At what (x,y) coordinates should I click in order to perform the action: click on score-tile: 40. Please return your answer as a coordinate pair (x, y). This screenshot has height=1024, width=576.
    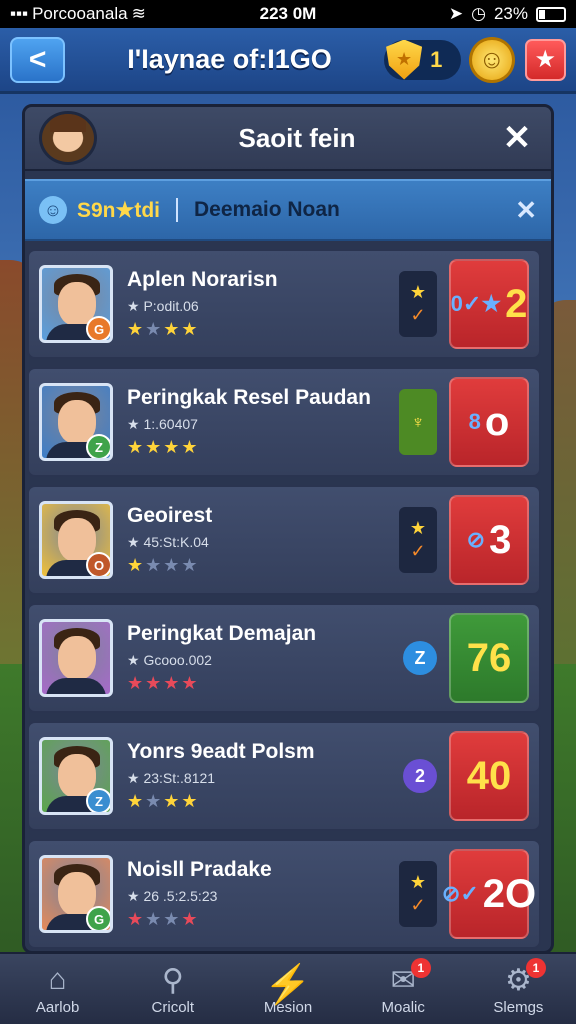
    Looking at the image, I should click on (489, 776).